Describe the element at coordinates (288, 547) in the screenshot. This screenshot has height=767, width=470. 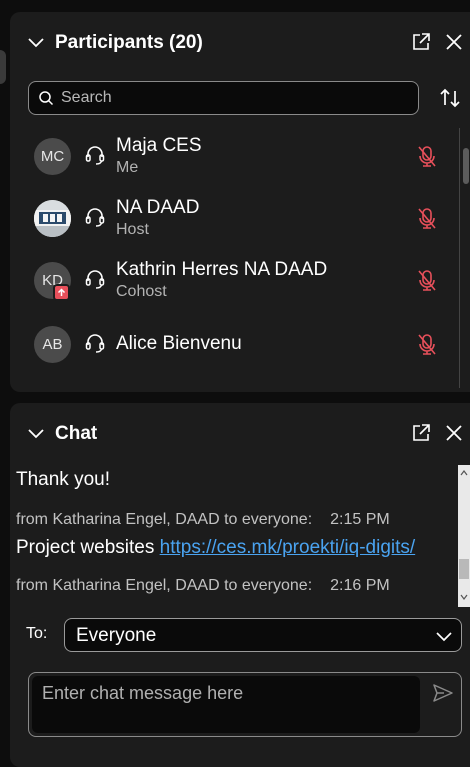
I see `chat-message-link: https://ces.mk/proekti/iq-digits/` at that location.